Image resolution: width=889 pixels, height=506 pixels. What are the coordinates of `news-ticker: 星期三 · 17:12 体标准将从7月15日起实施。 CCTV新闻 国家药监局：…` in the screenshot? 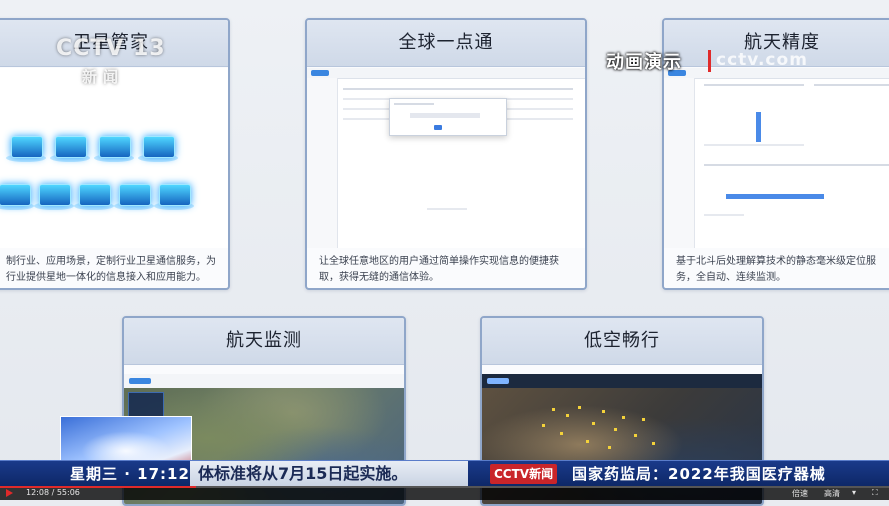 It's located at (444, 473).